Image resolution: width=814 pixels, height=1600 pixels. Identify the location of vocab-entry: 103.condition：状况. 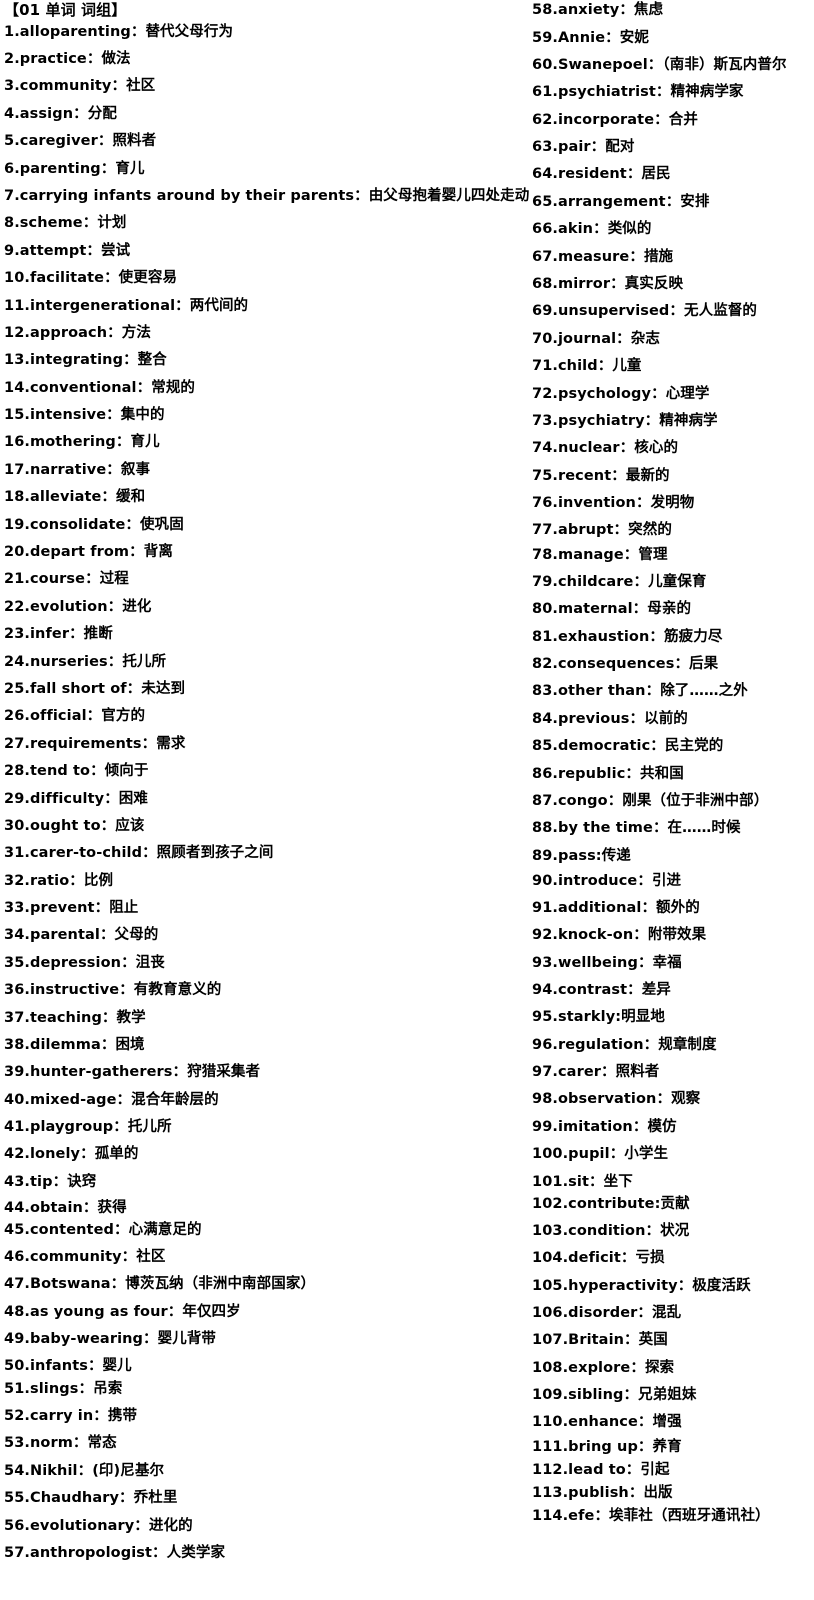
(611, 1231).